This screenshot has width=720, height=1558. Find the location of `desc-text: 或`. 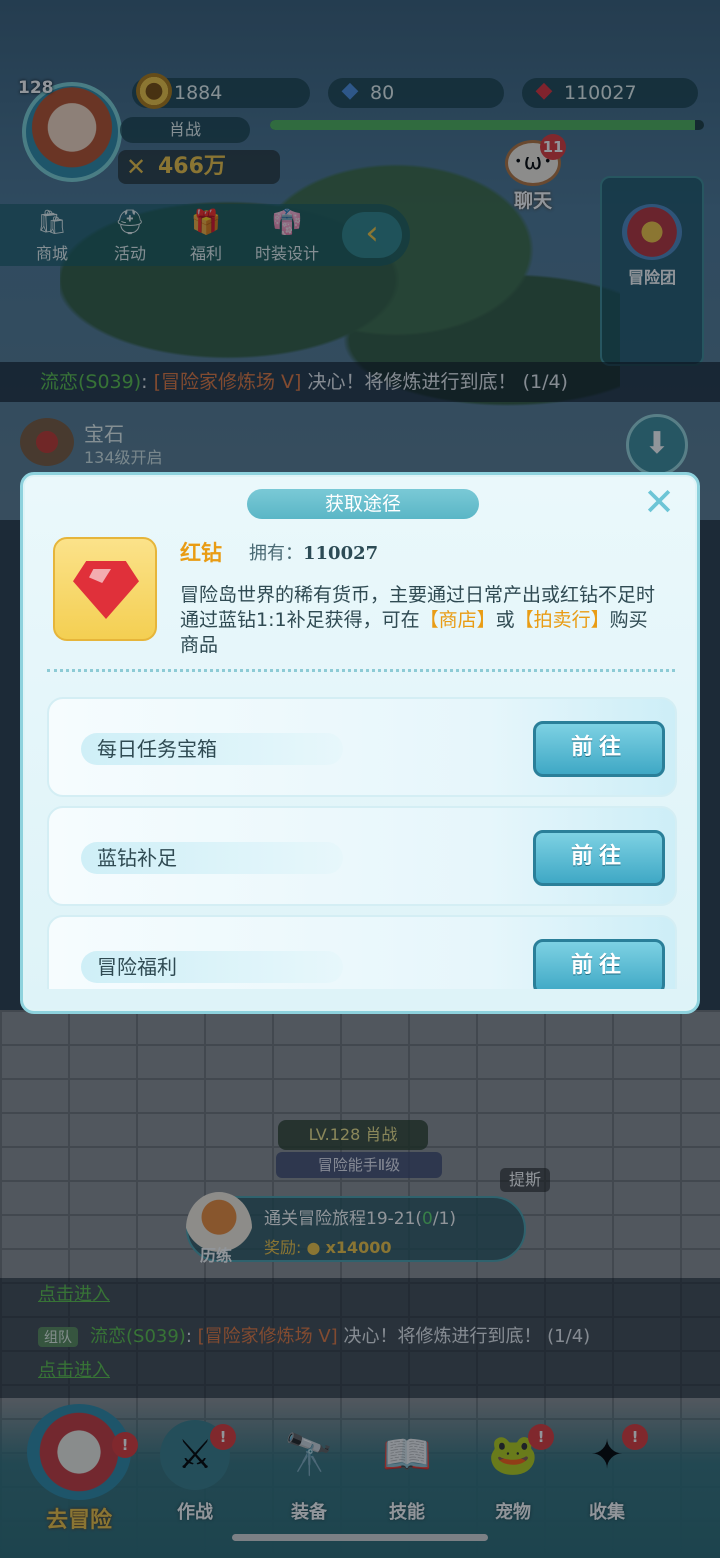

desc-text: 或 is located at coordinates (505, 620).